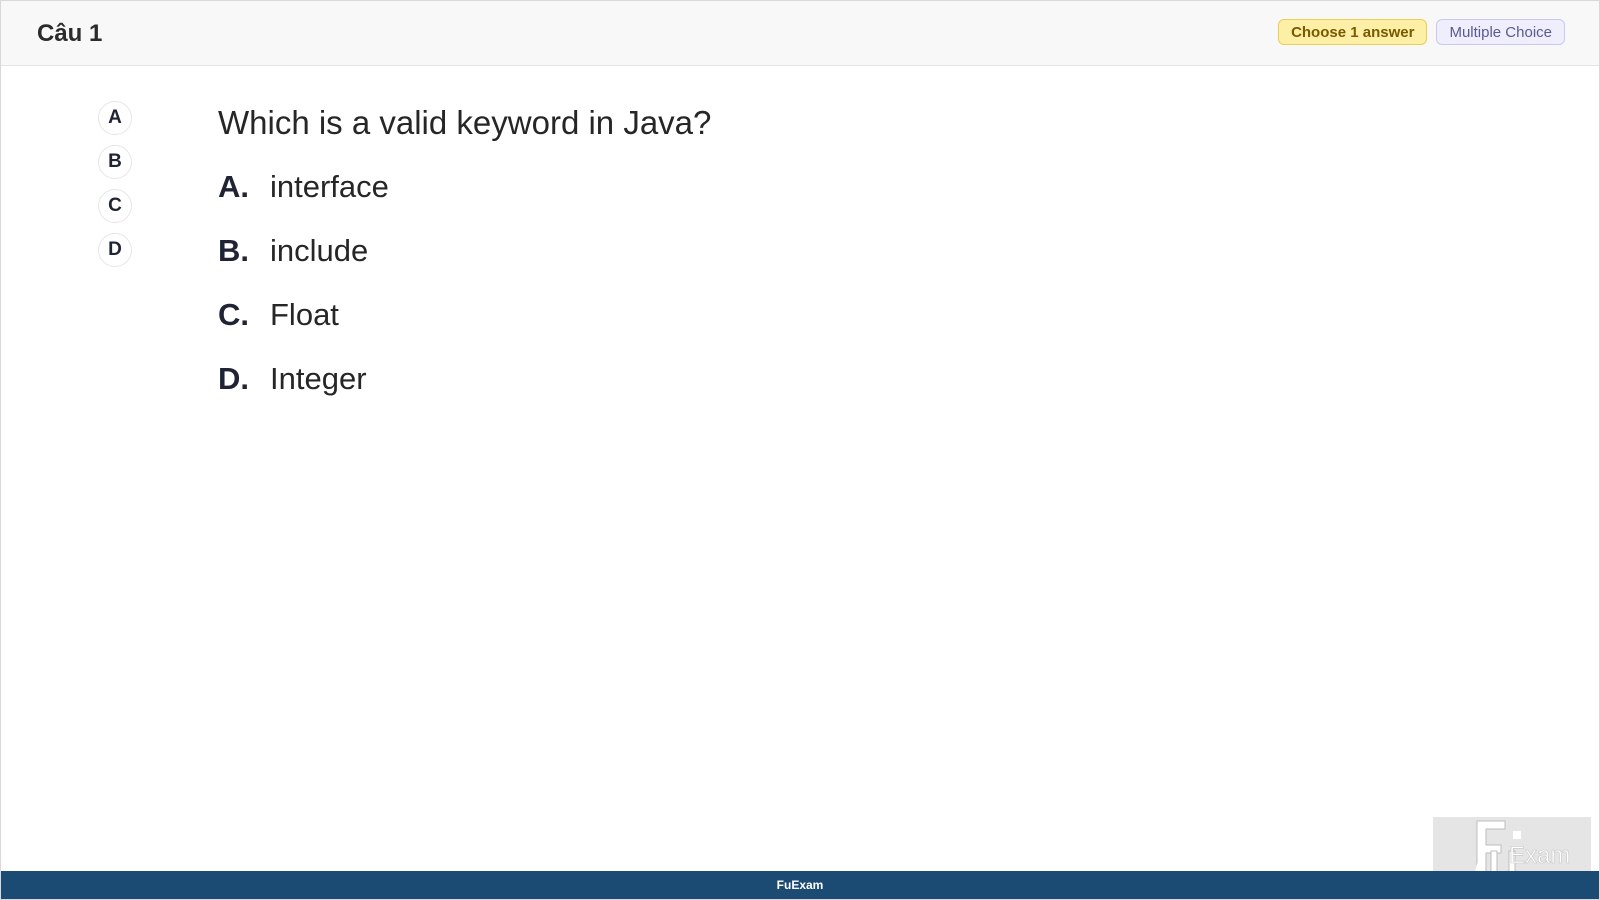  I want to click on logo-text: Exam, so click(1539, 855).